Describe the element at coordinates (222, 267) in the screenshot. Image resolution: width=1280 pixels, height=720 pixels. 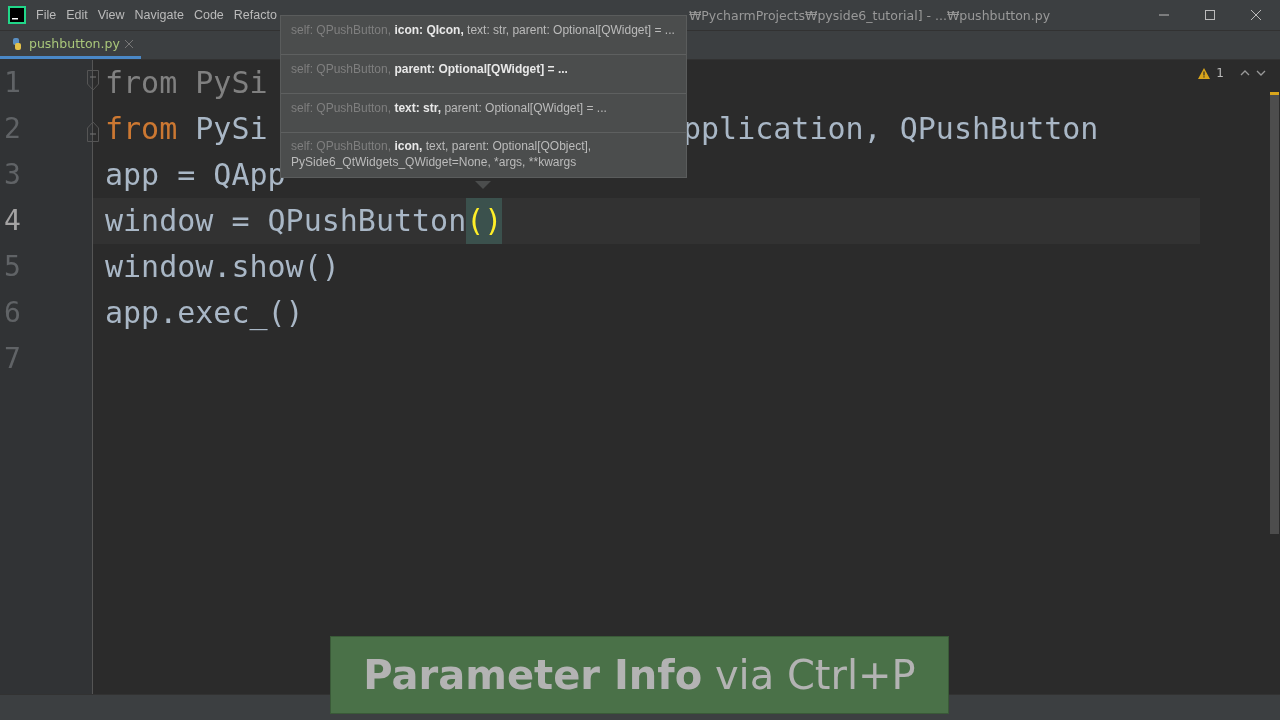
I see `code-text: window.show()` at that location.